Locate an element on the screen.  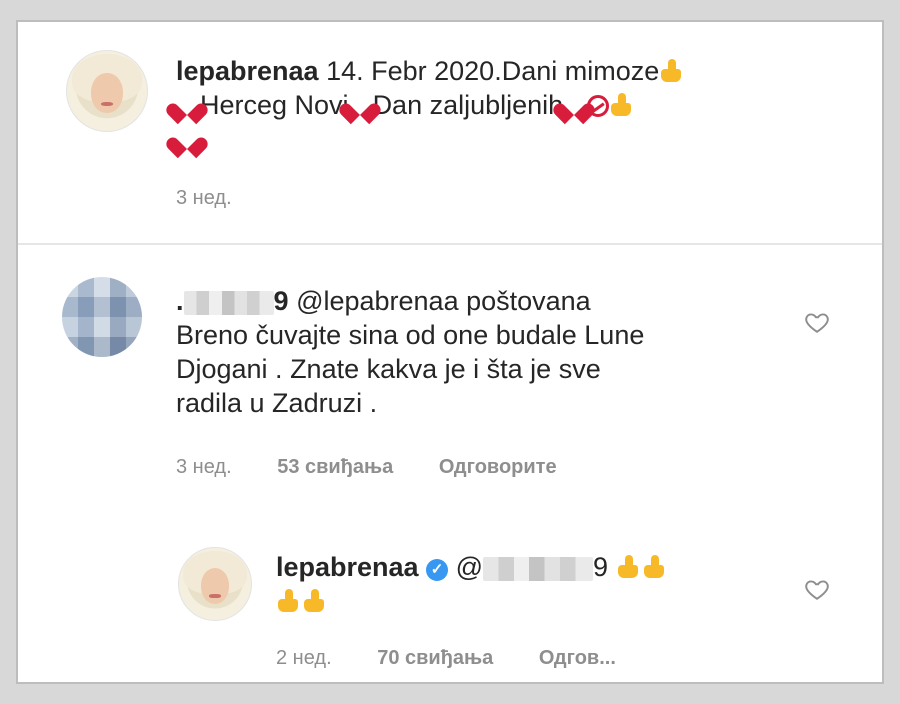
comment-text-4: radila u Zadruzi . is located at coordinates (277, 403).